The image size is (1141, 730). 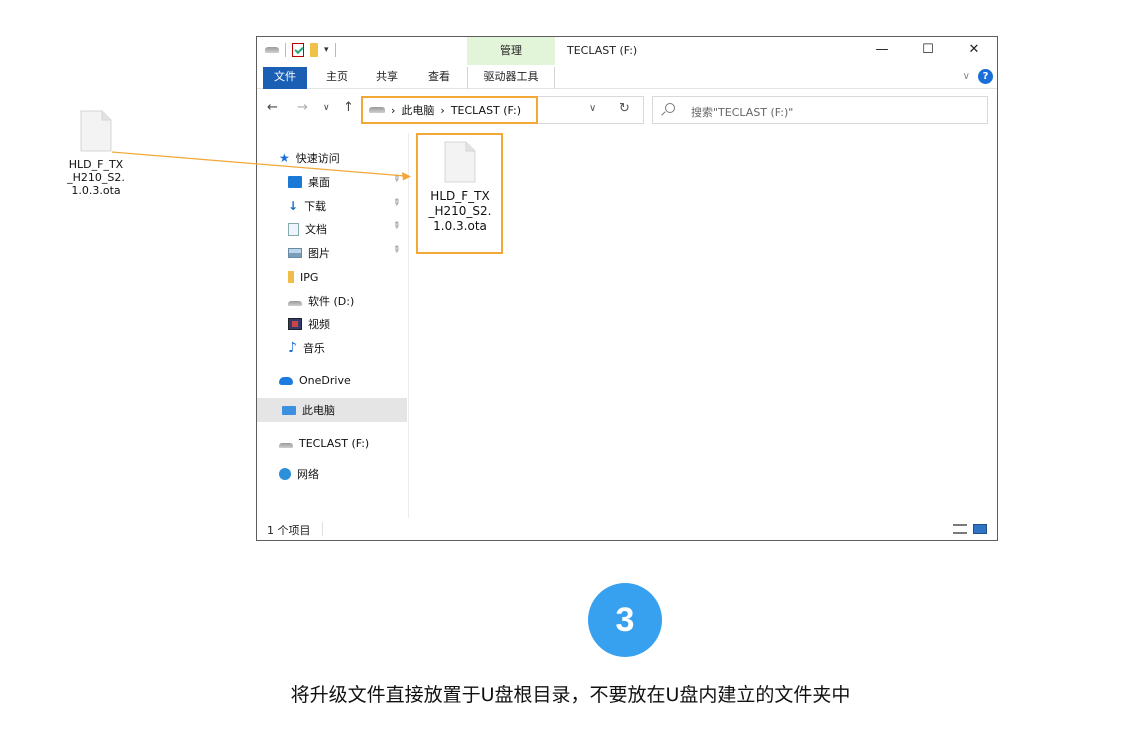 What do you see at coordinates (337, 78) in the screenshot?
I see `tab-home: 主页` at bounding box center [337, 78].